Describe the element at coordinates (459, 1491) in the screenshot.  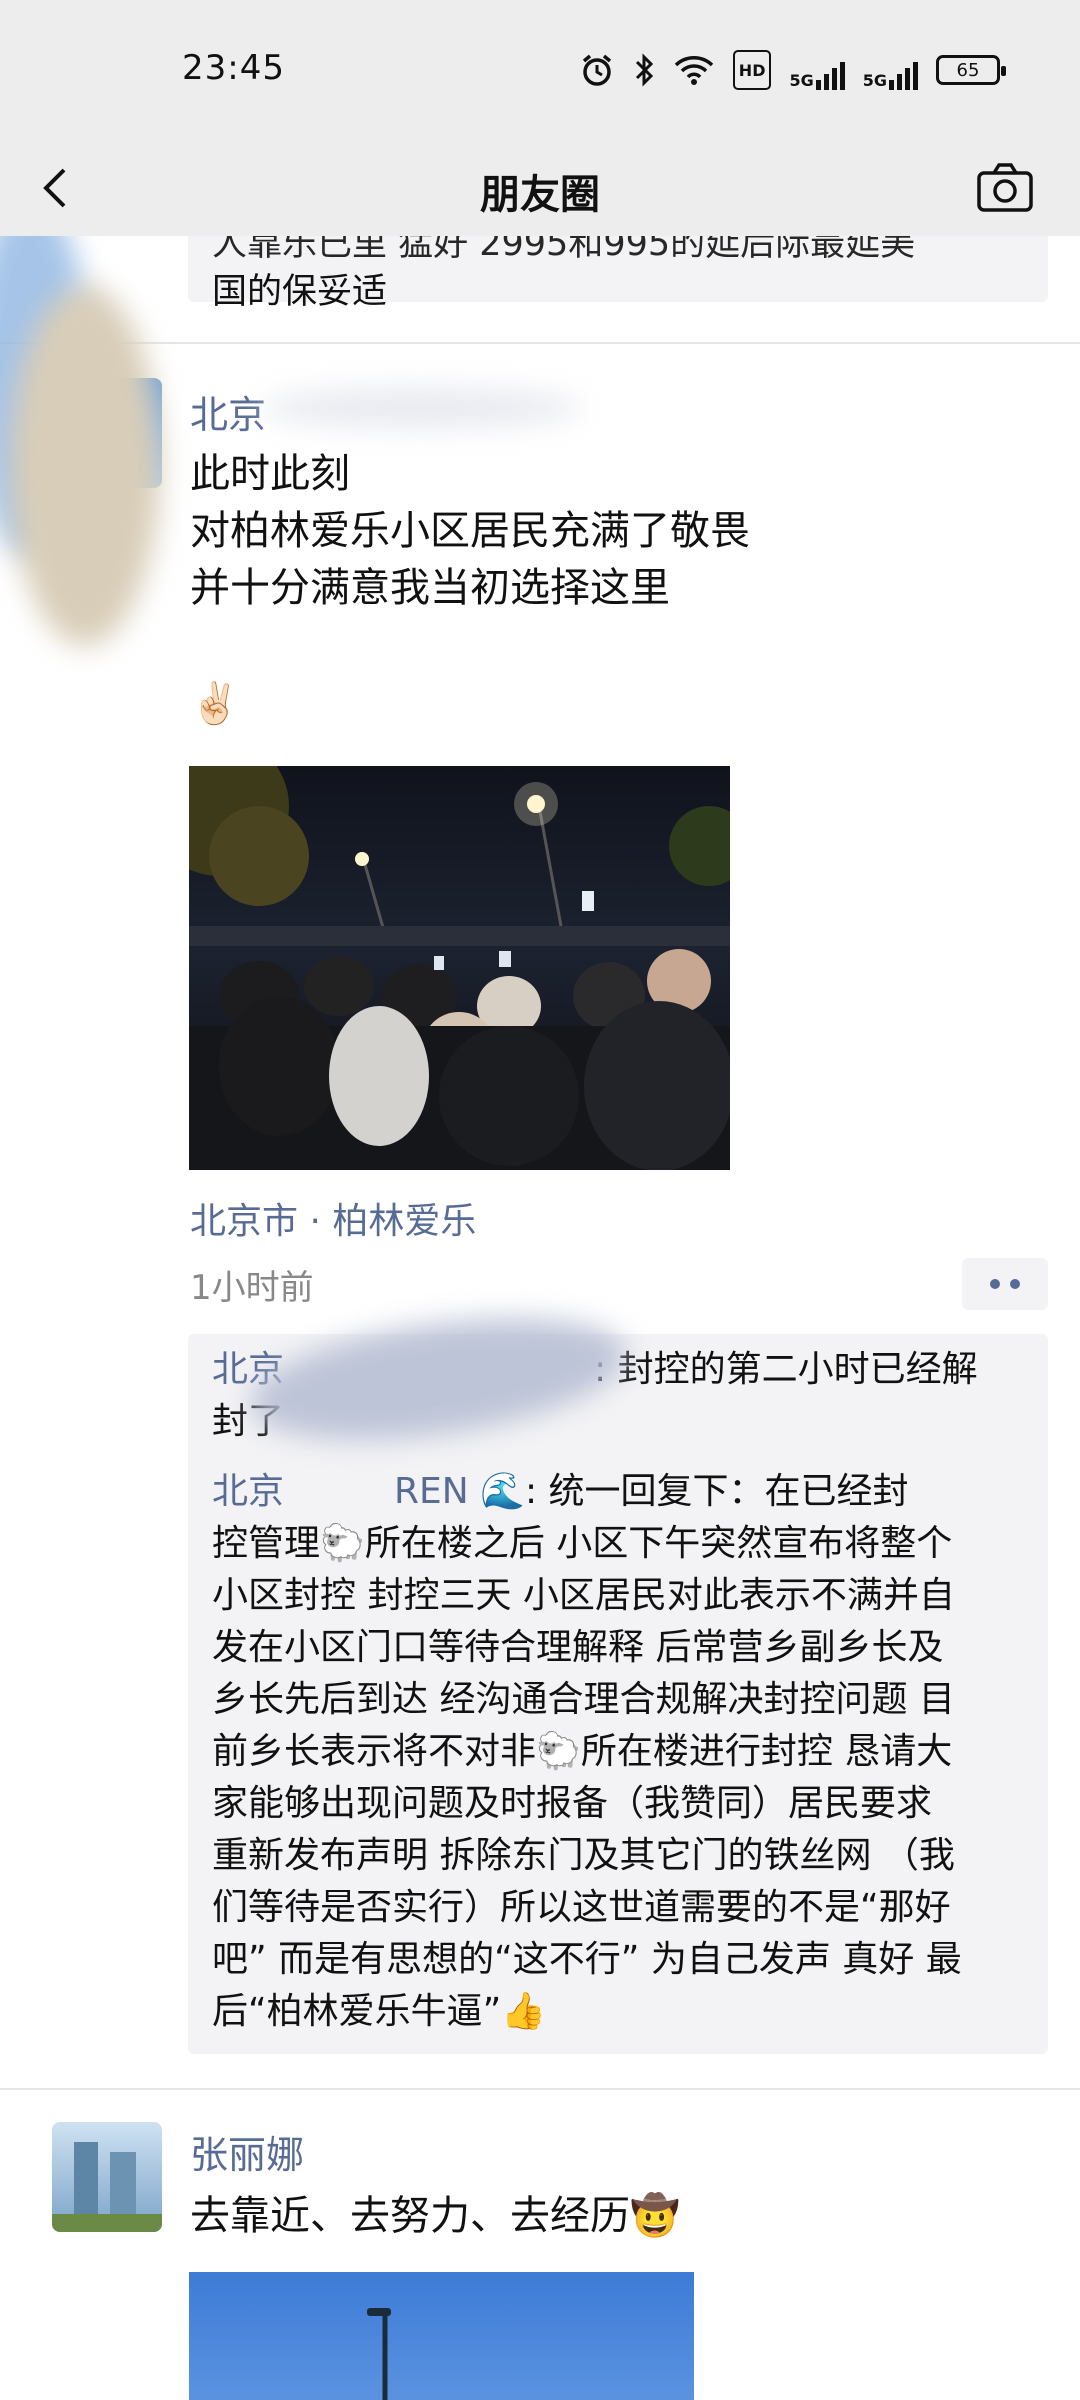
I see `comment-author-tail: REN 🌊` at that location.